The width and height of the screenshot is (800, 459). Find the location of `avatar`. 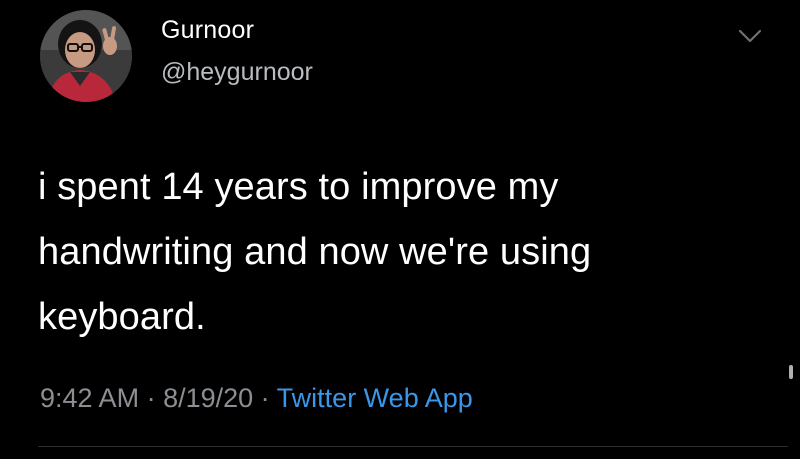

avatar is located at coordinates (86, 56).